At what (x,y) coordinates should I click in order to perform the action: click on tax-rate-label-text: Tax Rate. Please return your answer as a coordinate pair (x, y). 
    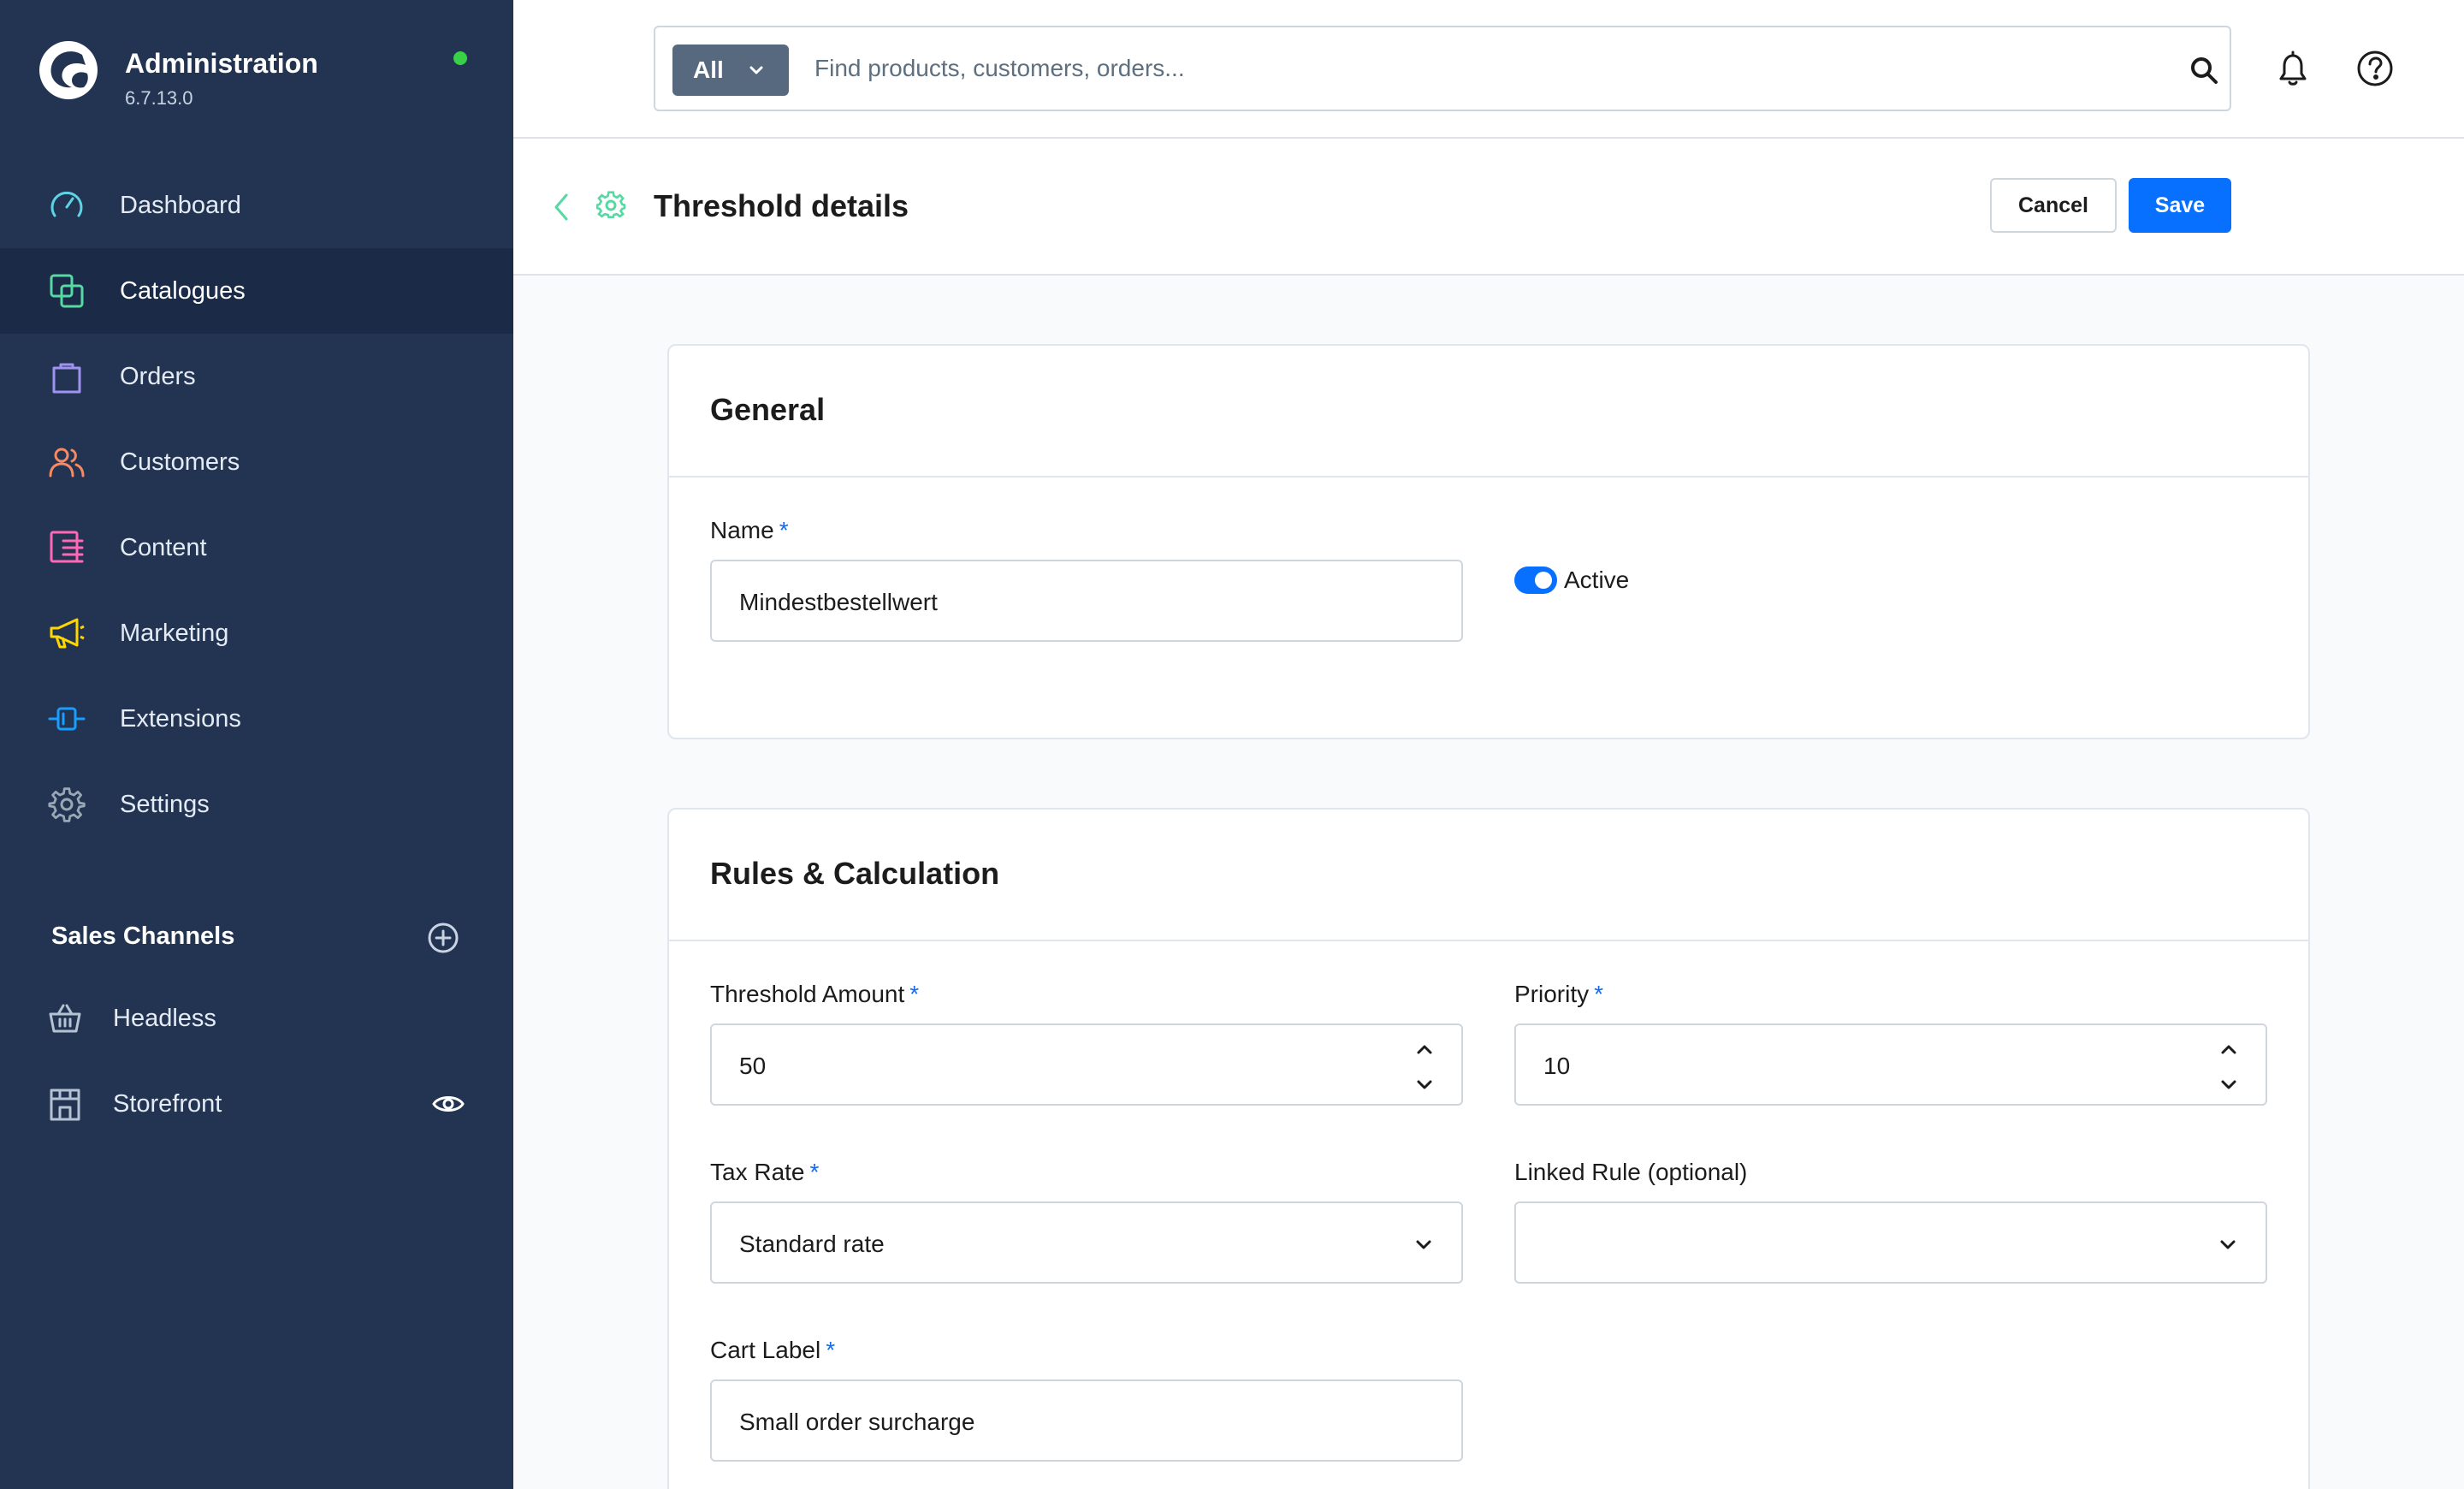
    Looking at the image, I should click on (757, 1172).